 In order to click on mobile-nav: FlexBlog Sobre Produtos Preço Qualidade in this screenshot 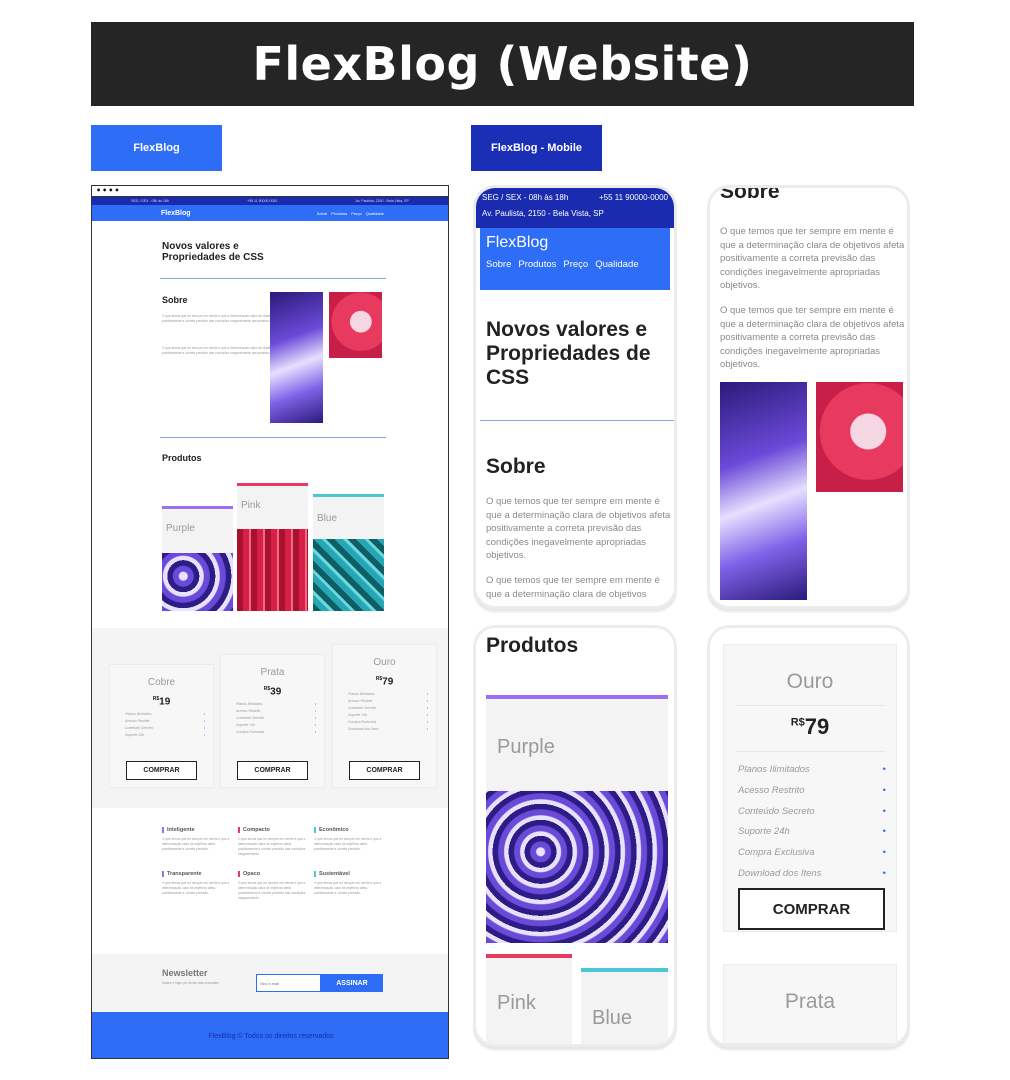, I will do `click(575, 259)`.